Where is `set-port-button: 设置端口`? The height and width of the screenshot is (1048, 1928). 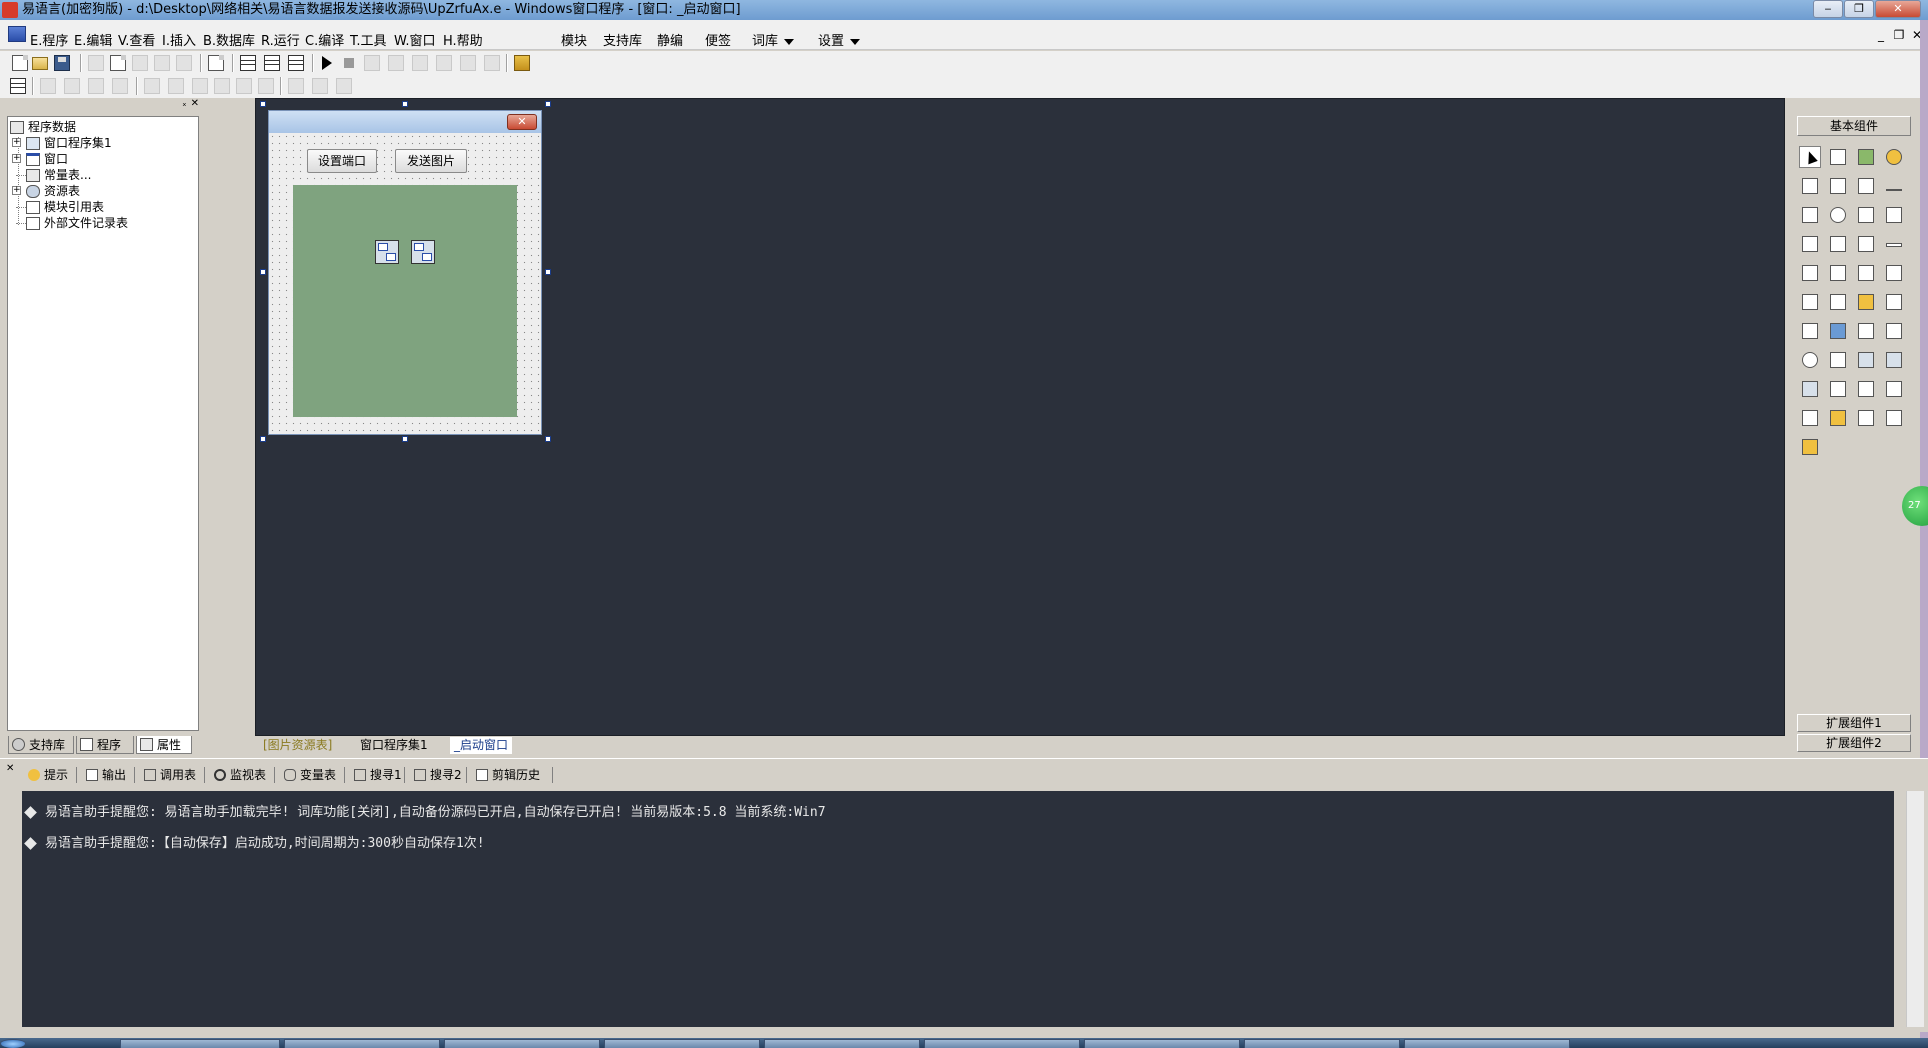 set-port-button: 设置端口 is located at coordinates (342, 161).